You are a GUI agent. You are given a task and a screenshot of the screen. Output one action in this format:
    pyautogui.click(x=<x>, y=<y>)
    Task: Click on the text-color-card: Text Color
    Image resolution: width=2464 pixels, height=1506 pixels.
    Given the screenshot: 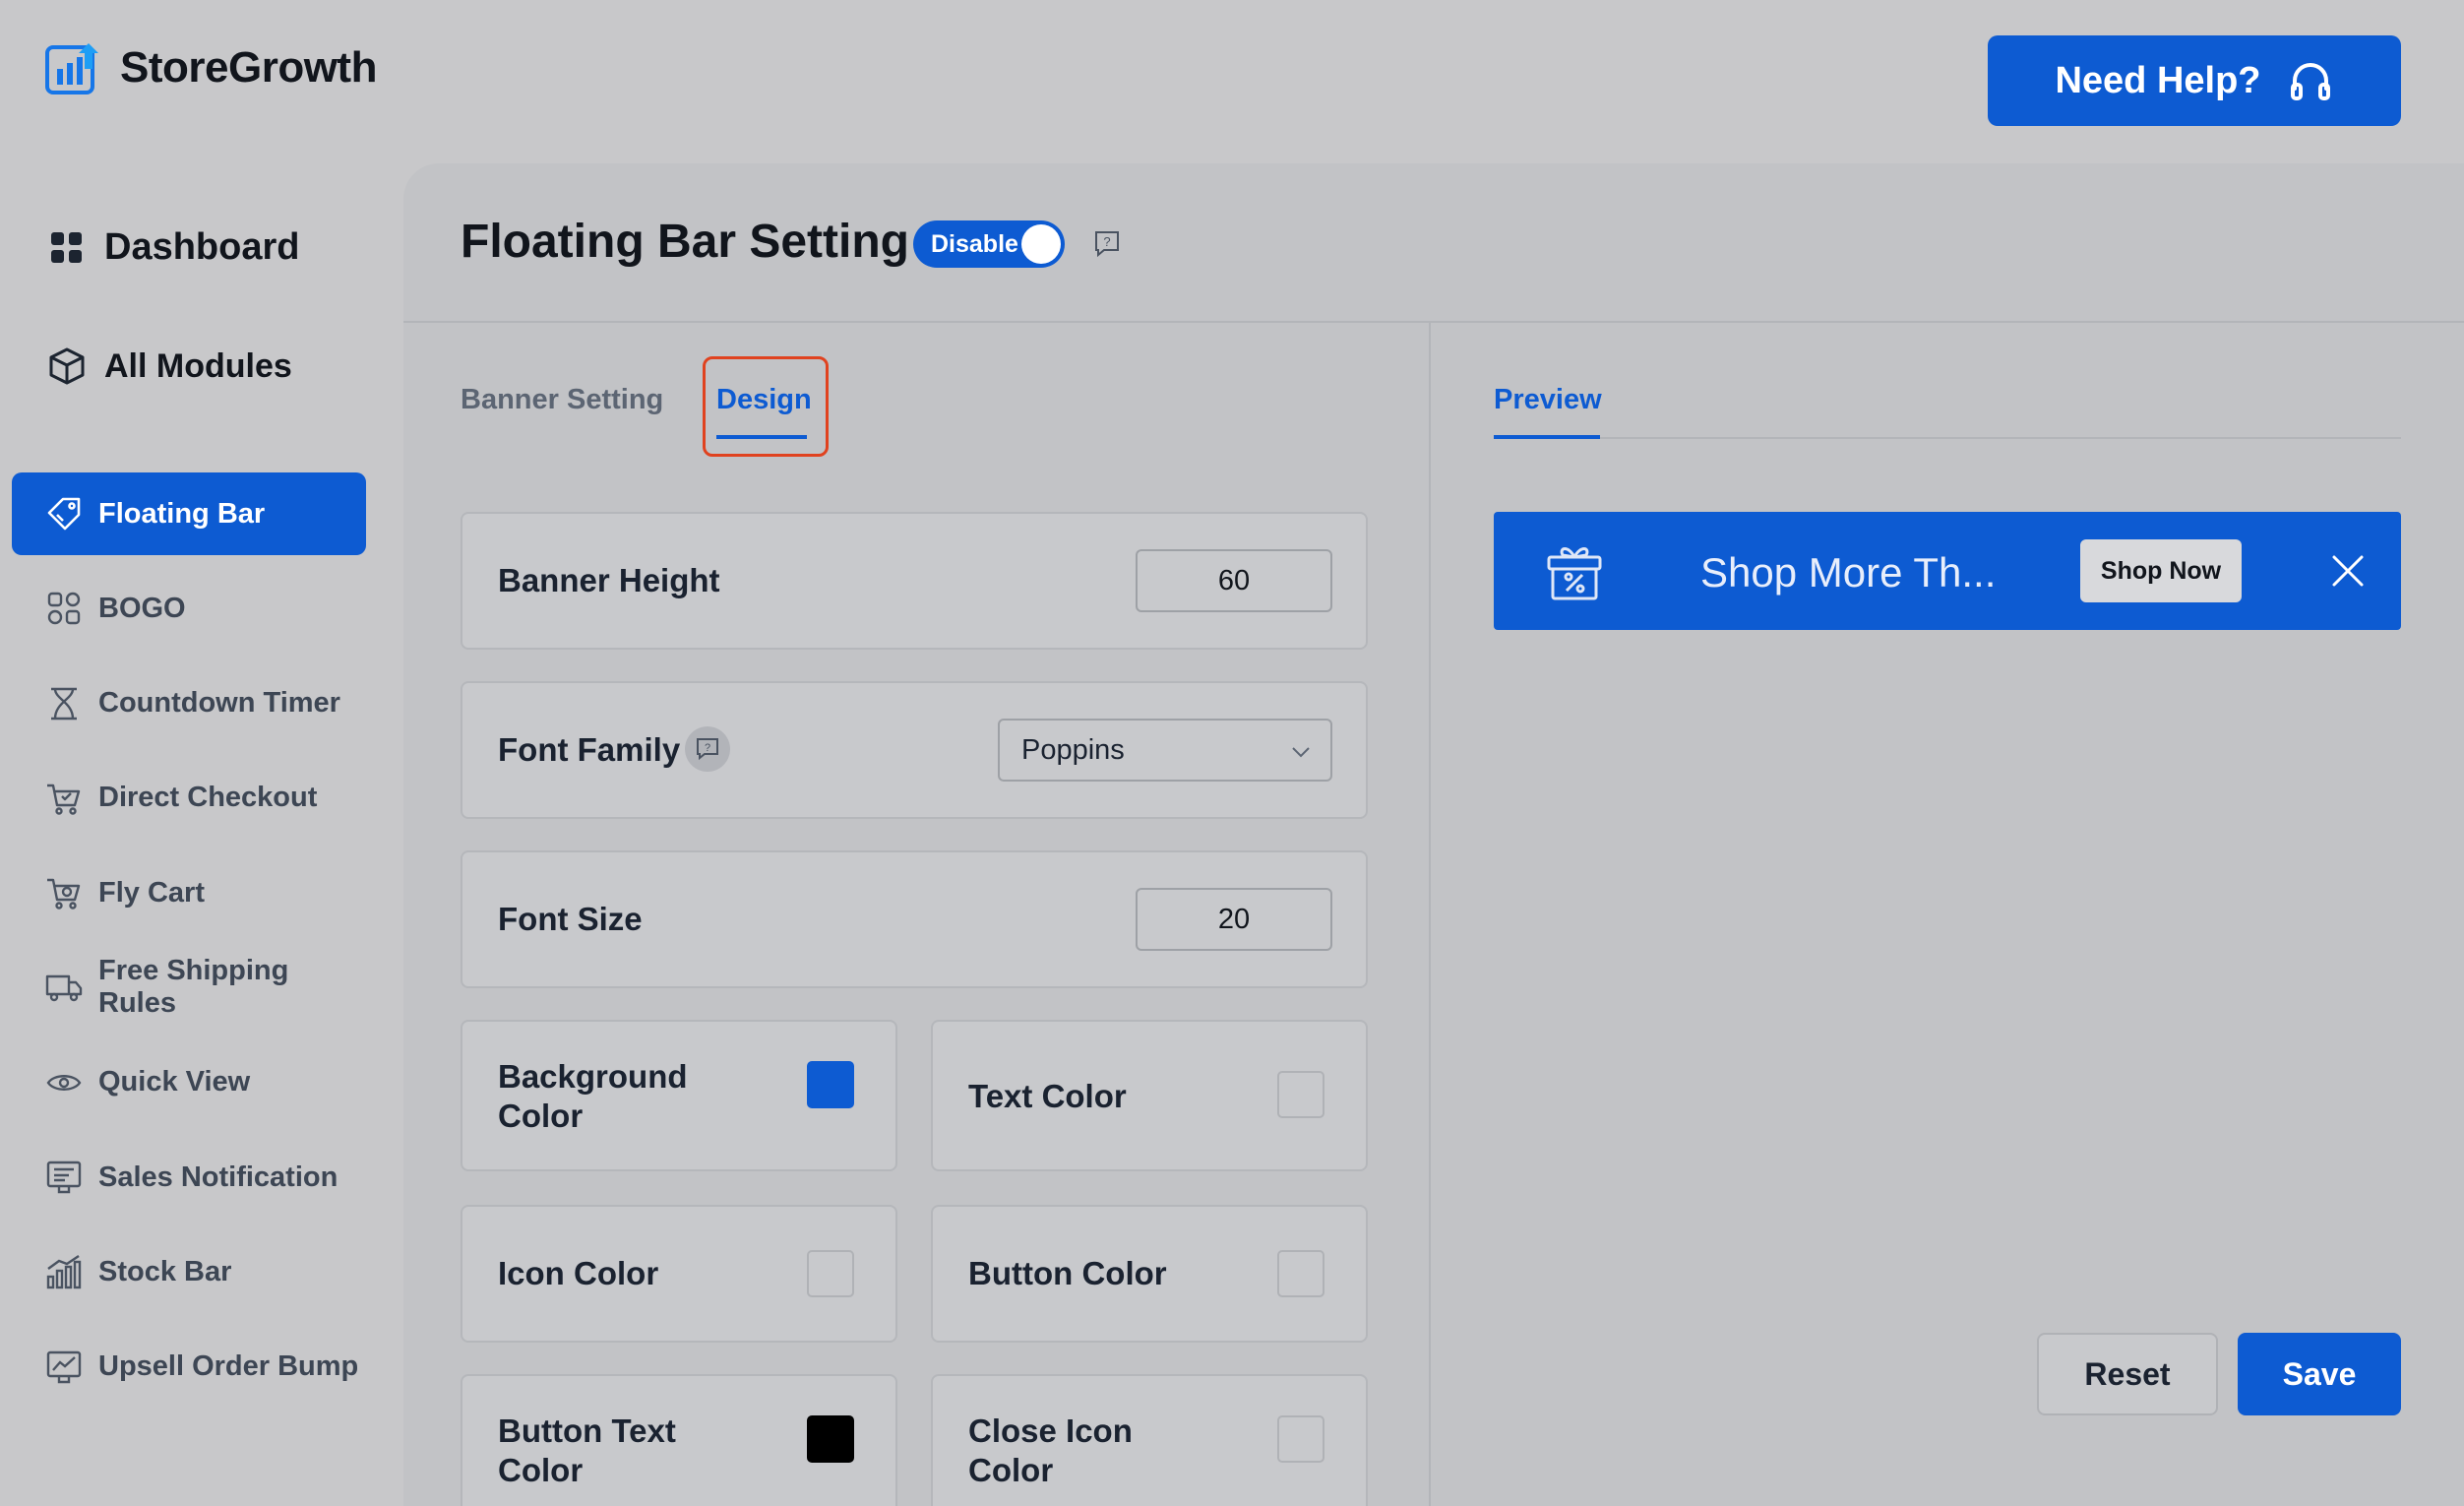 What is the action you would take?
    pyautogui.click(x=1149, y=1095)
    